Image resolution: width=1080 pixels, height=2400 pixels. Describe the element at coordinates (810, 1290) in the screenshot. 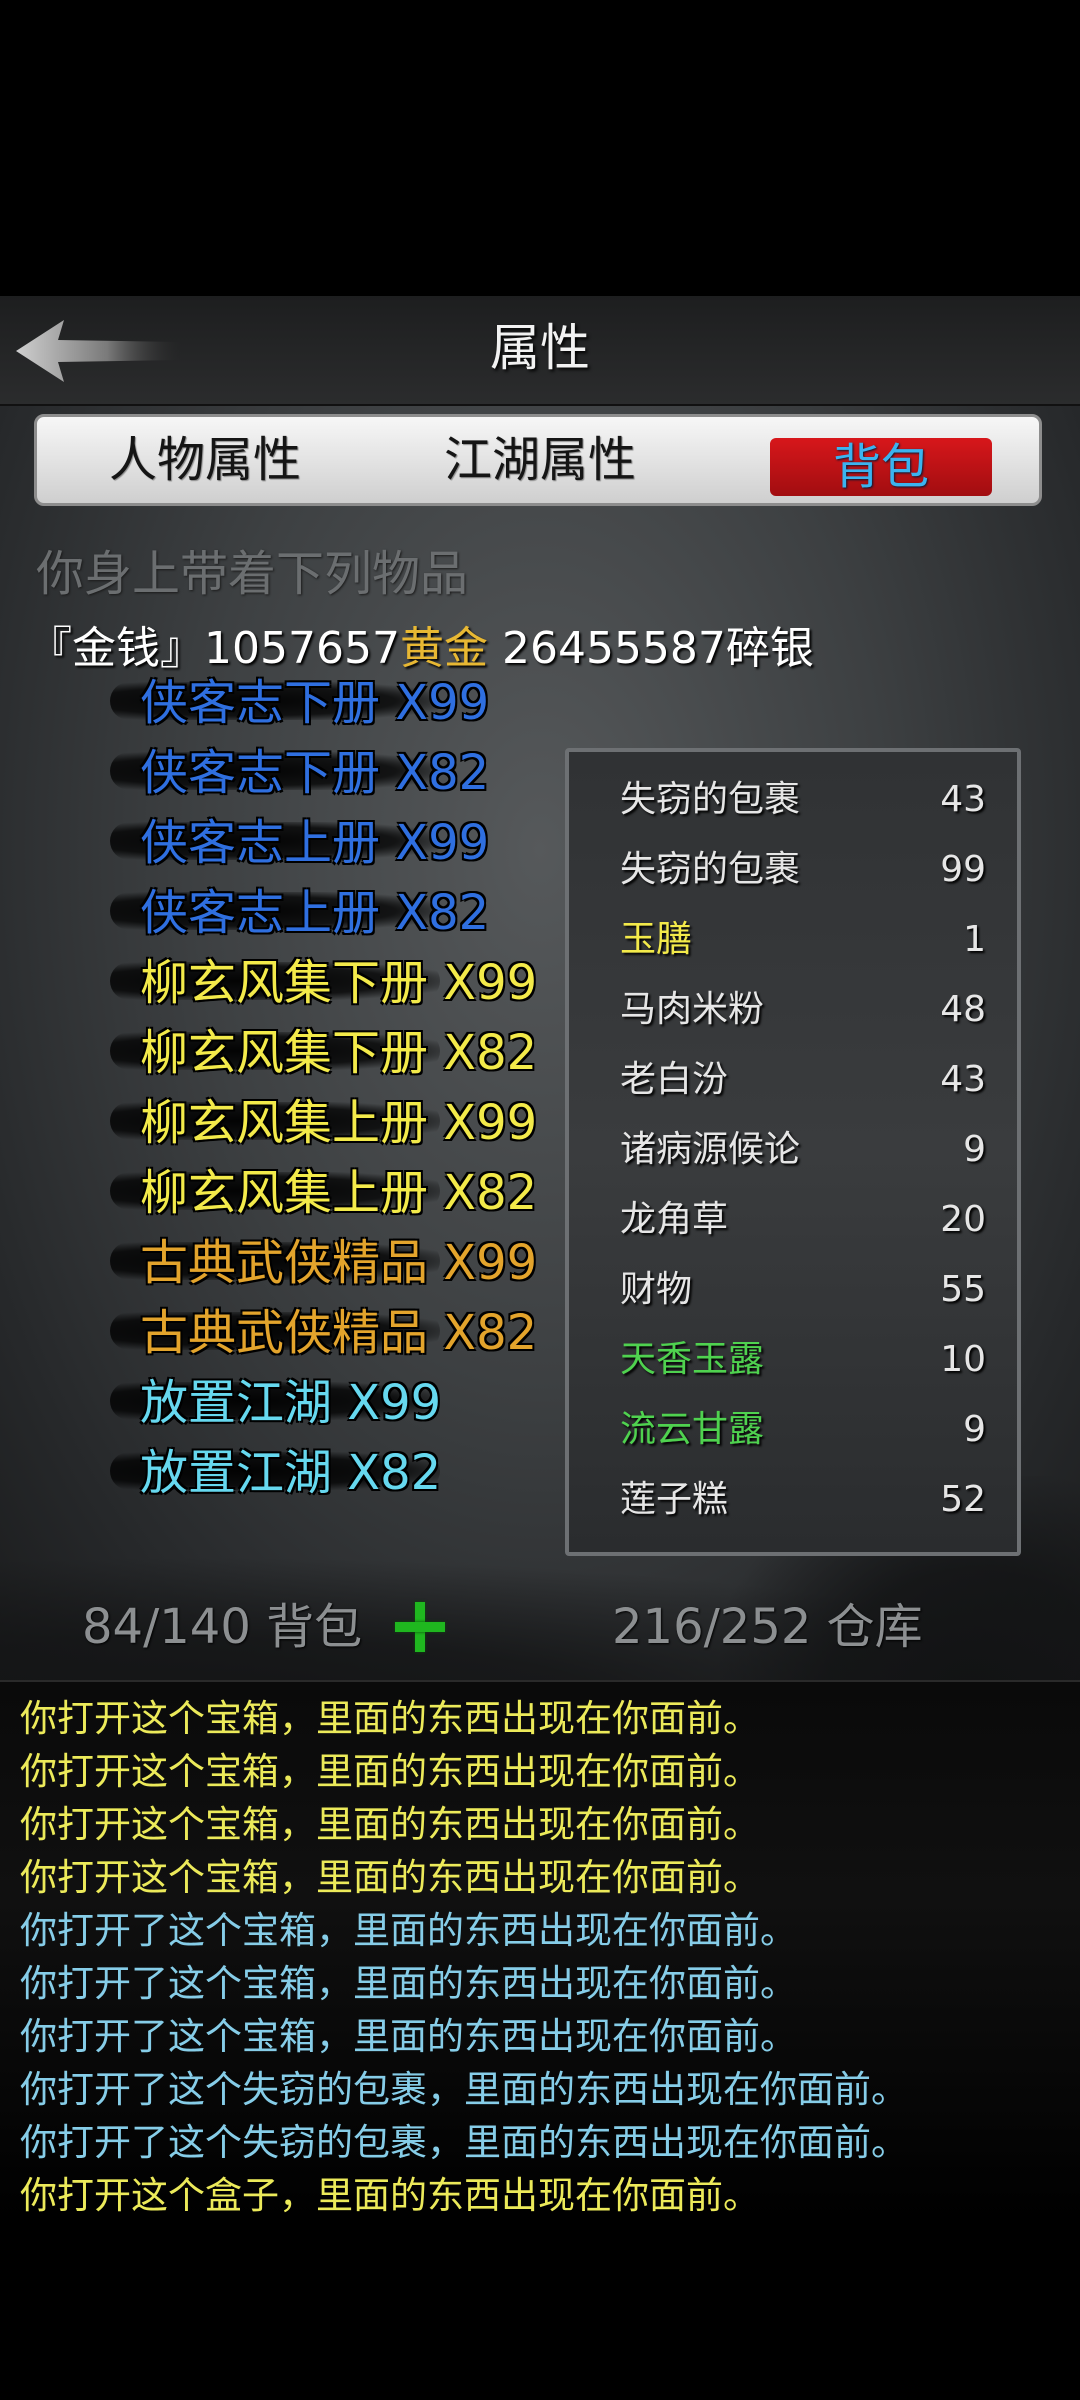

I see `box-item: 财物 55` at that location.